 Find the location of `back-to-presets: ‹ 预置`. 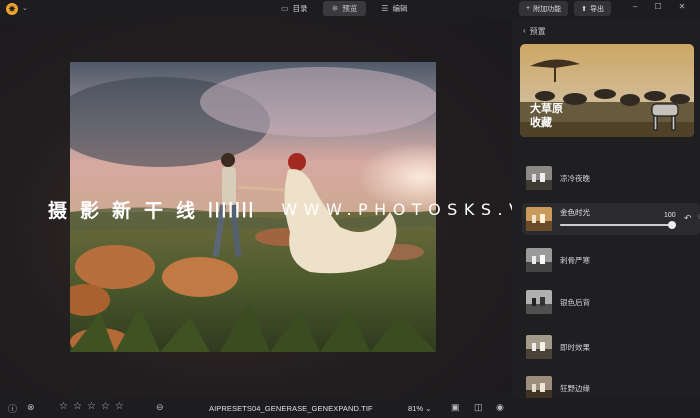

back-to-presets: ‹ 预置 is located at coordinates (534, 31).